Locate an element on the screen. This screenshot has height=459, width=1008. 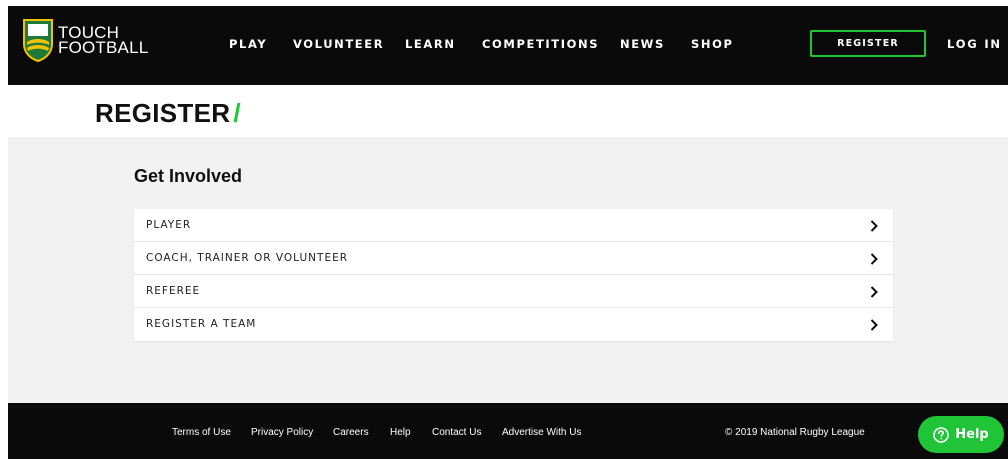
nav-item-competitions: COMPETITIONS is located at coordinates (540, 44).